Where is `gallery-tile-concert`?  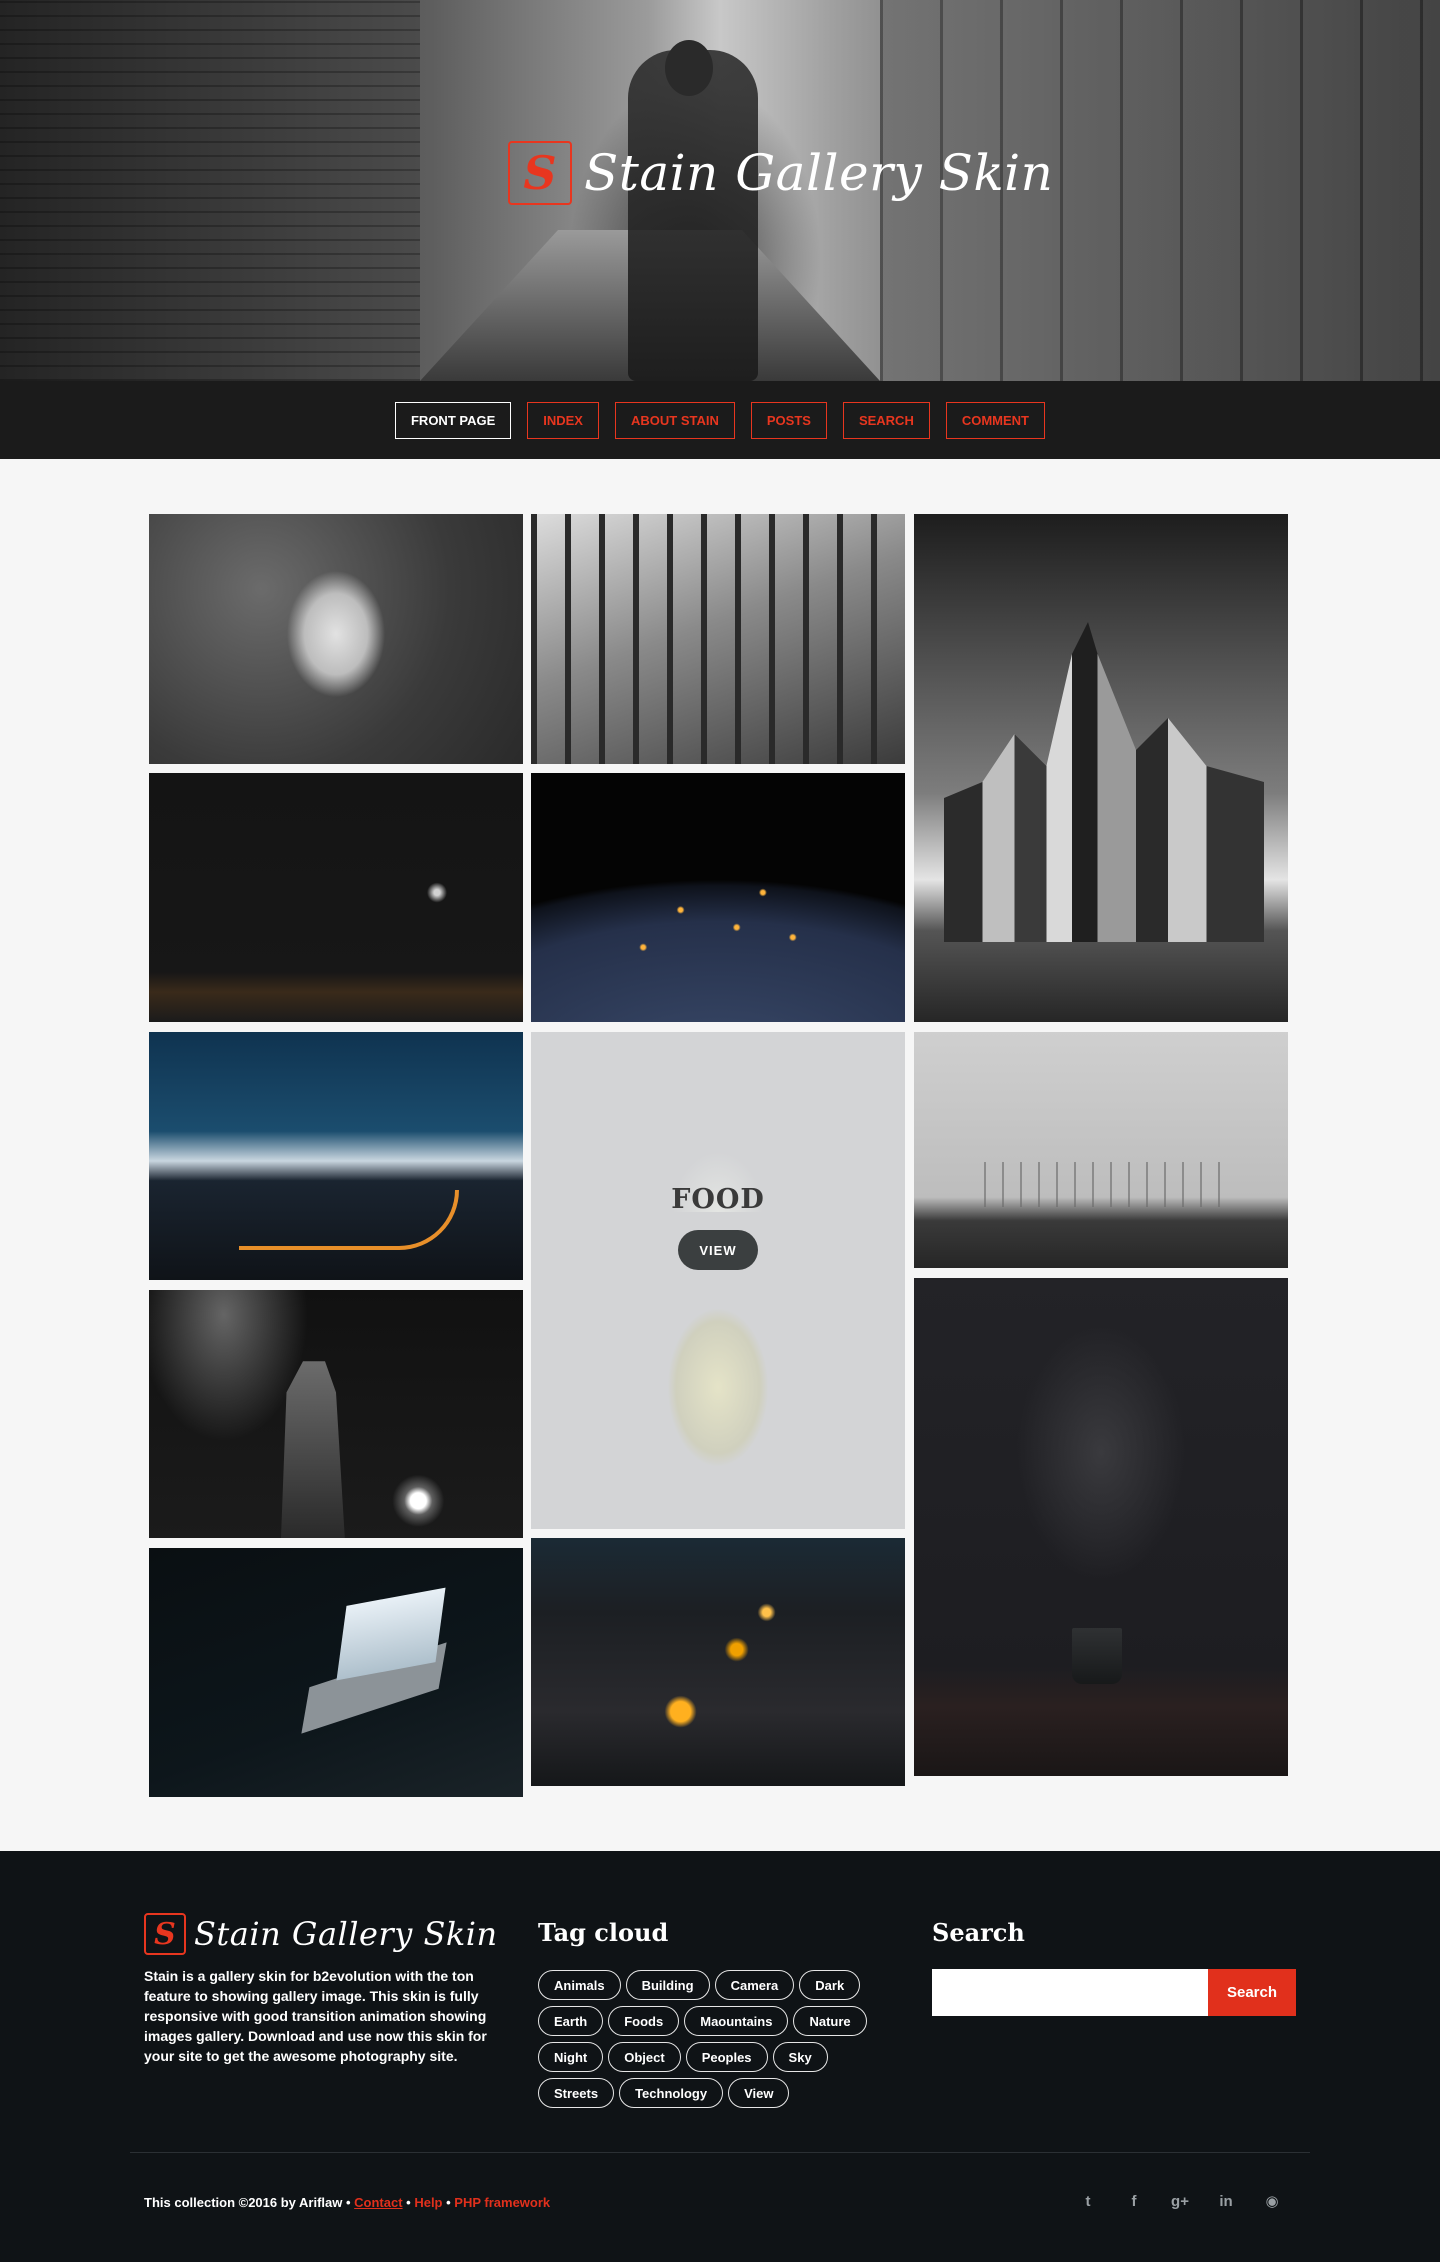 gallery-tile-concert is located at coordinates (336, 1414).